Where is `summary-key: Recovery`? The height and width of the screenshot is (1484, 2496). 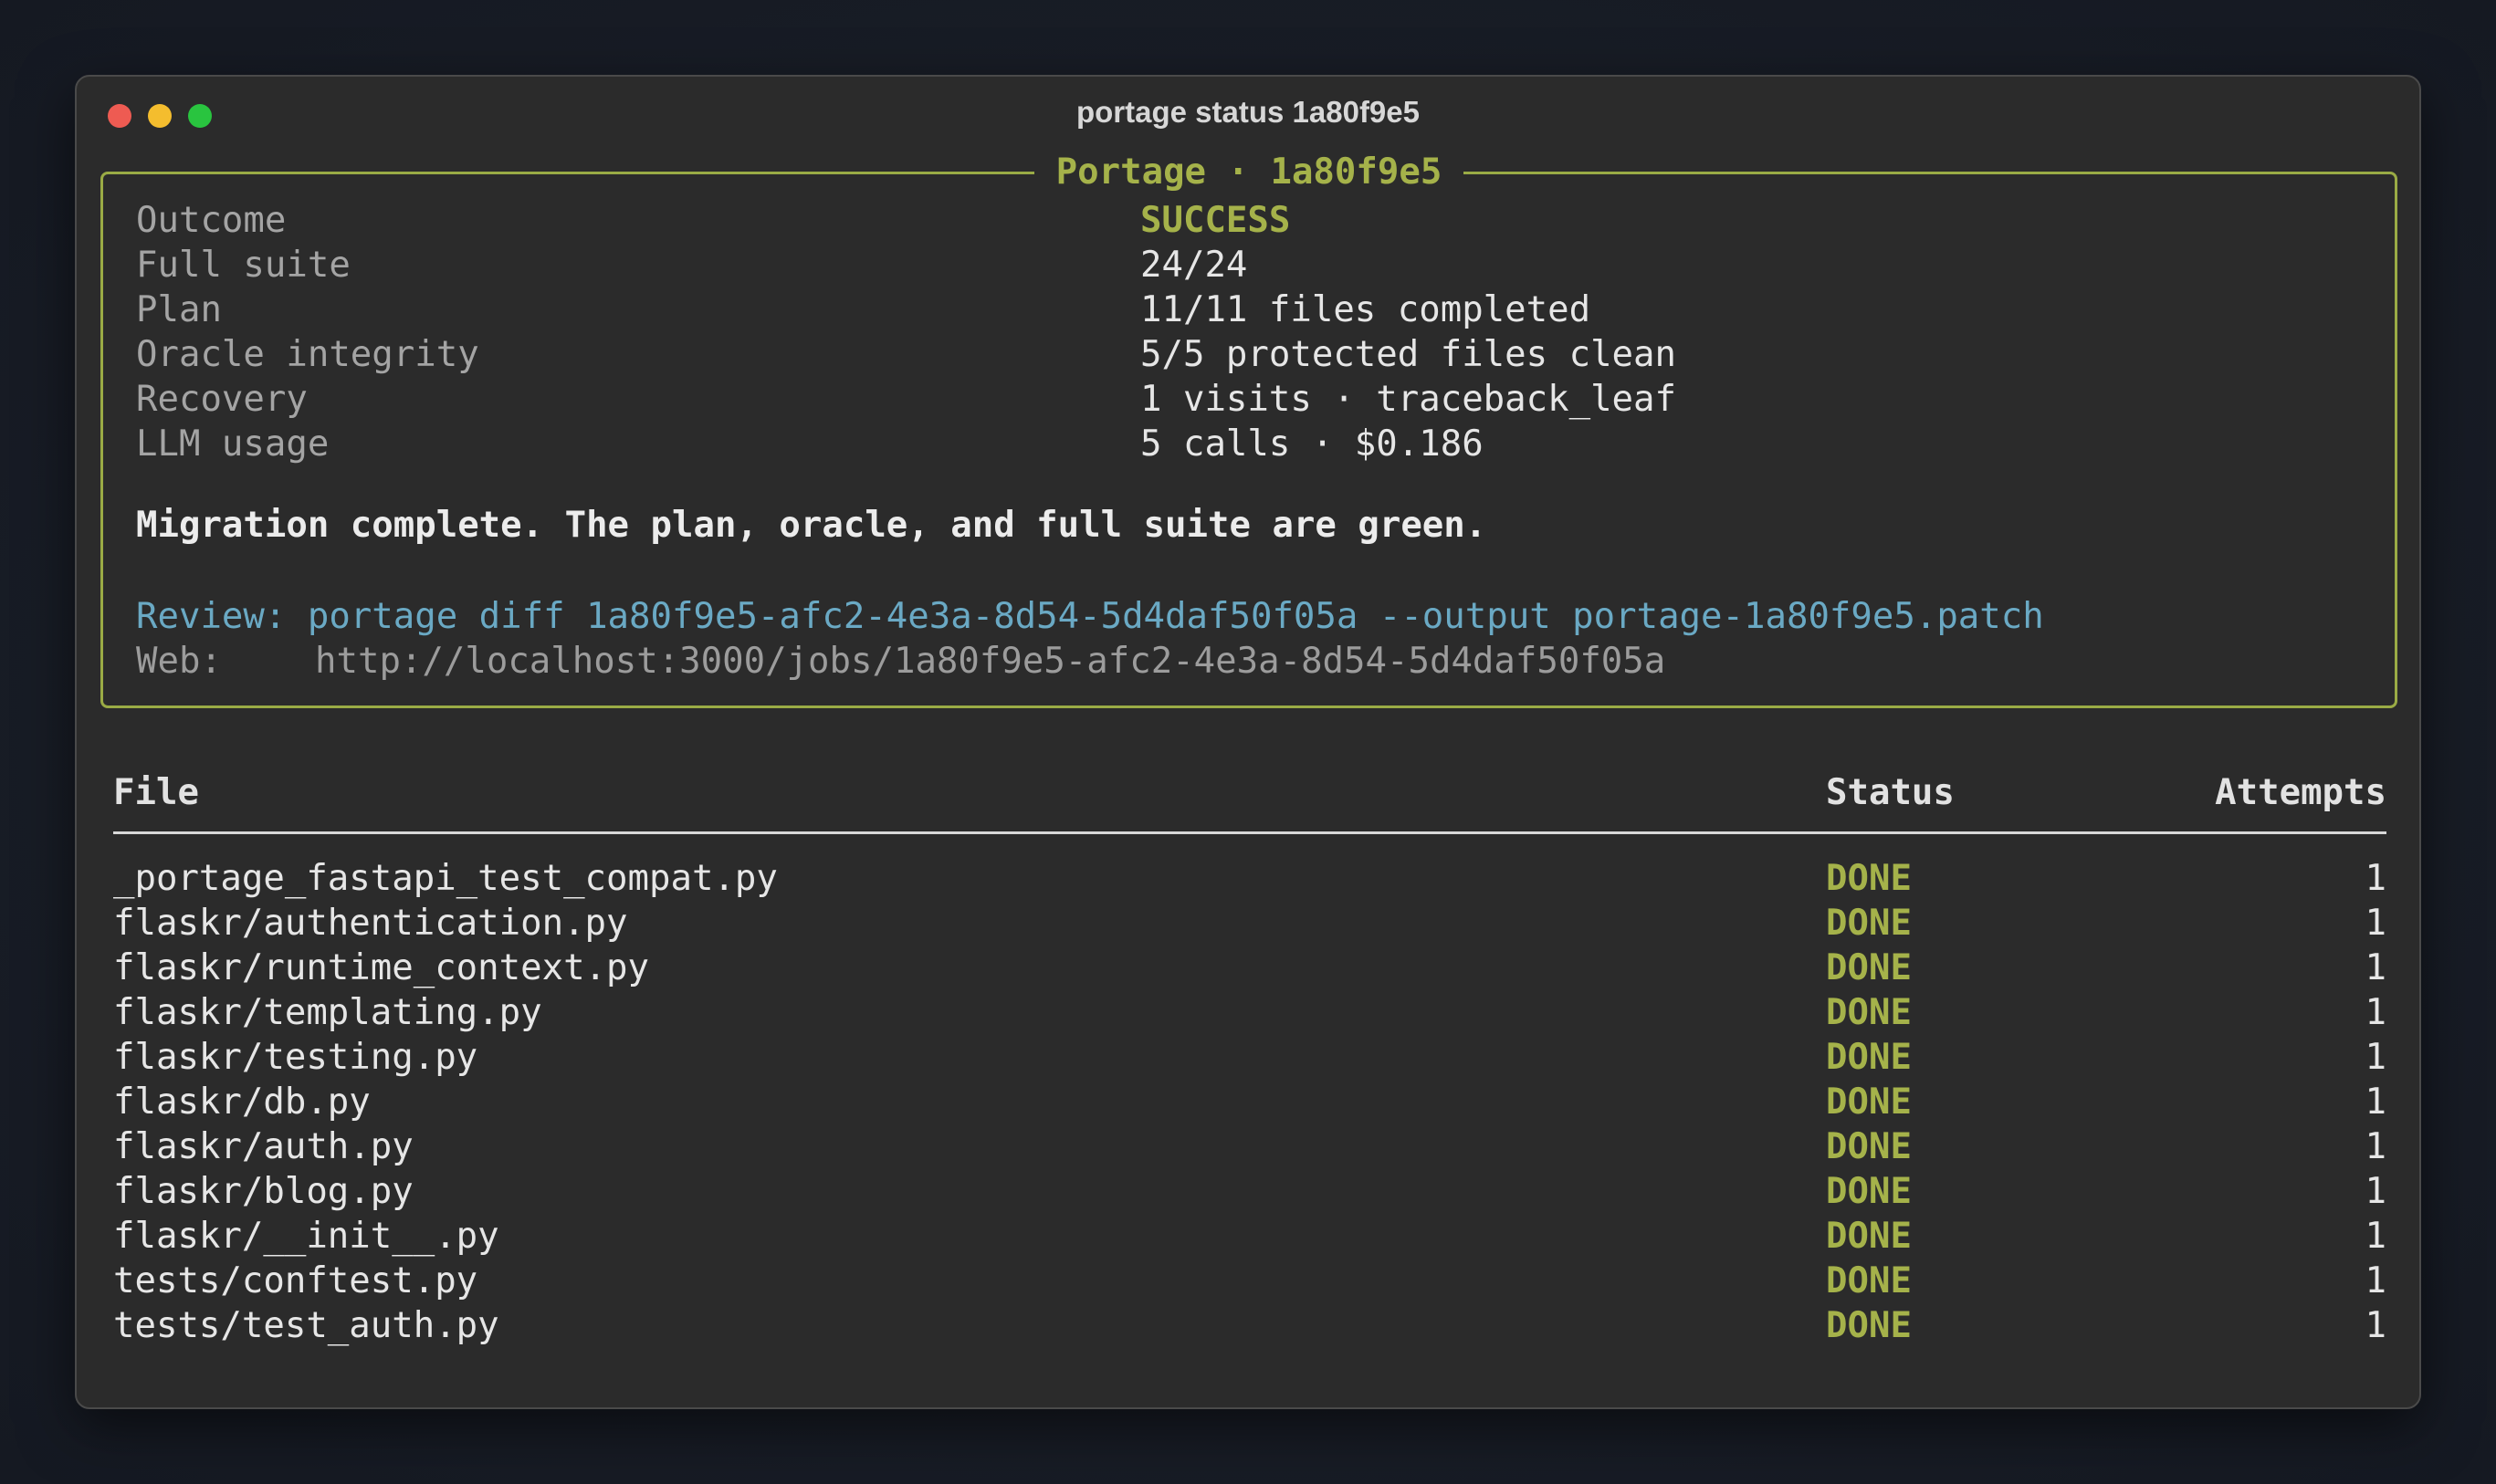
summary-key: Recovery is located at coordinates (222, 399).